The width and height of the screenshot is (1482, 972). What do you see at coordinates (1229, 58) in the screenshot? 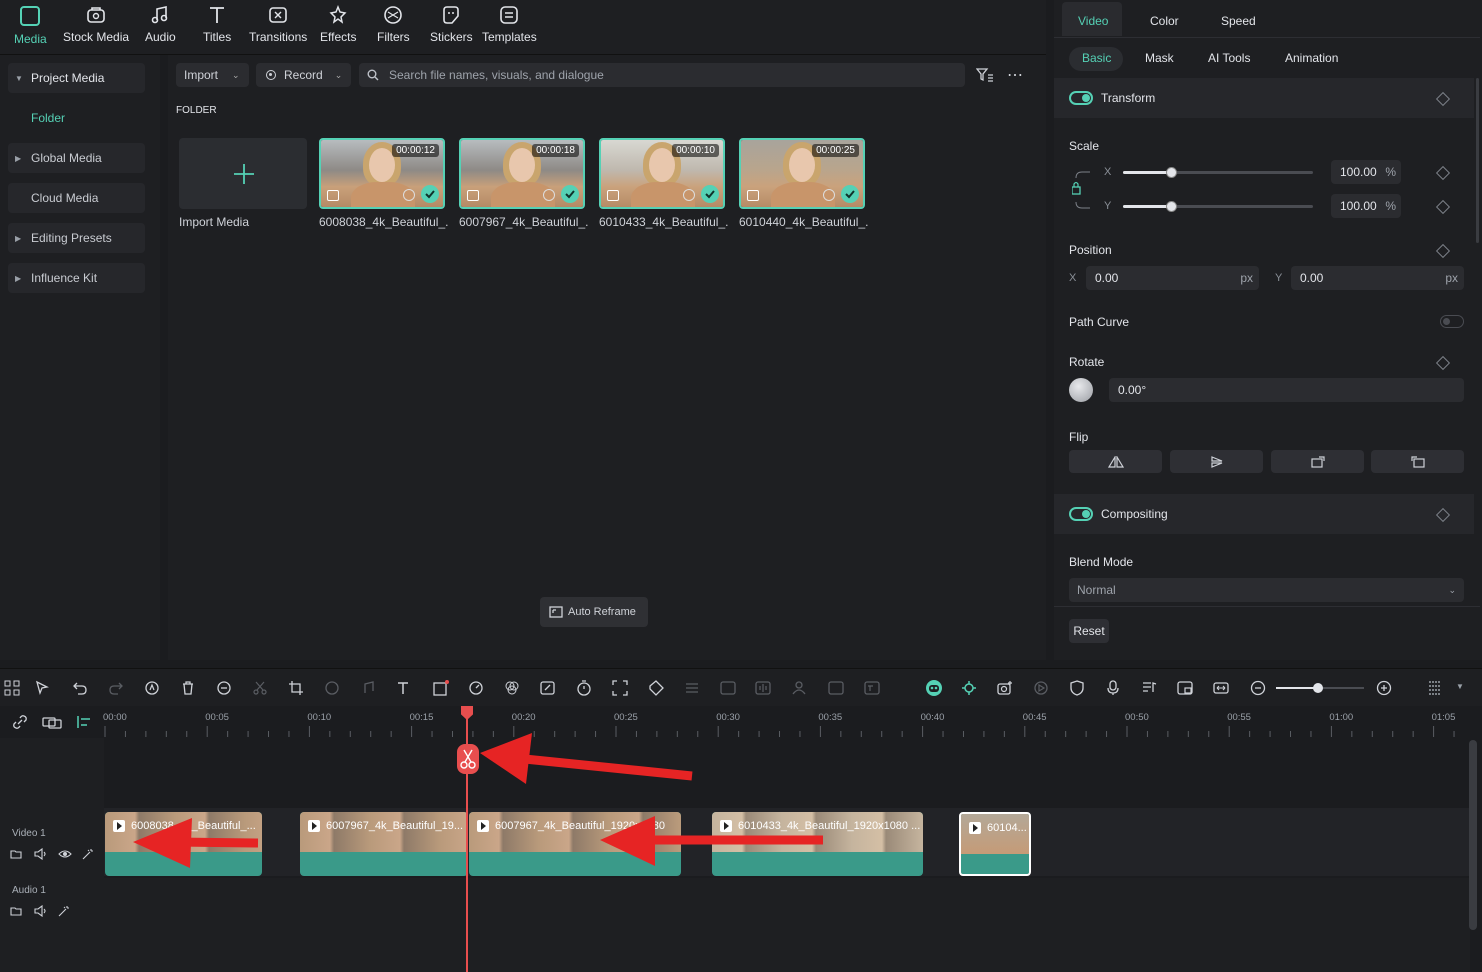
I see `subtab-ai-tools: AI Tools` at bounding box center [1229, 58].